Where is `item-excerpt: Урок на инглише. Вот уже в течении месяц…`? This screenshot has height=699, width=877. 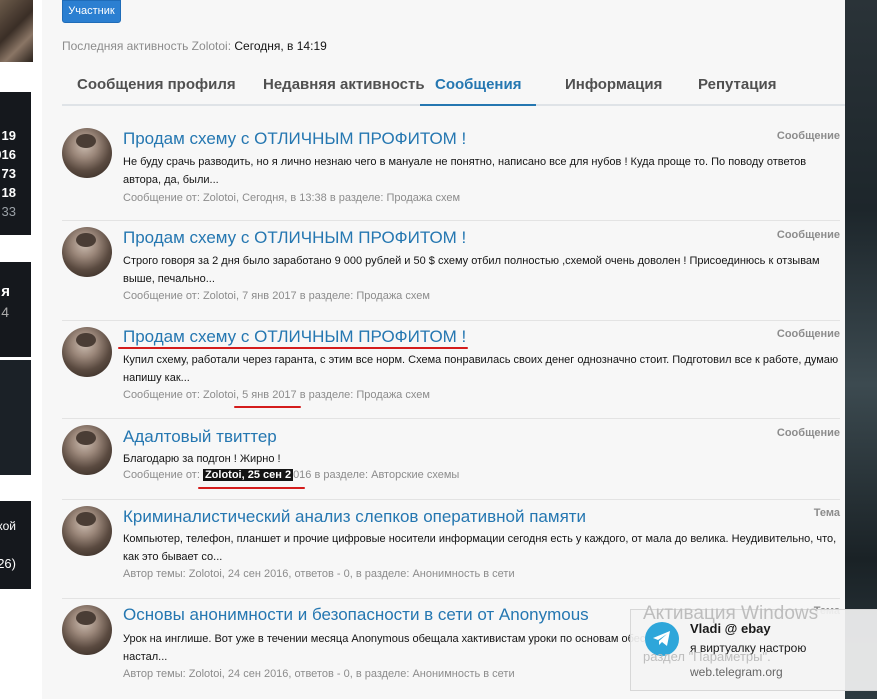
item-excerpt: Урок на инглише. Вот уже в течении месяц… is located at coordinates (392, 648).